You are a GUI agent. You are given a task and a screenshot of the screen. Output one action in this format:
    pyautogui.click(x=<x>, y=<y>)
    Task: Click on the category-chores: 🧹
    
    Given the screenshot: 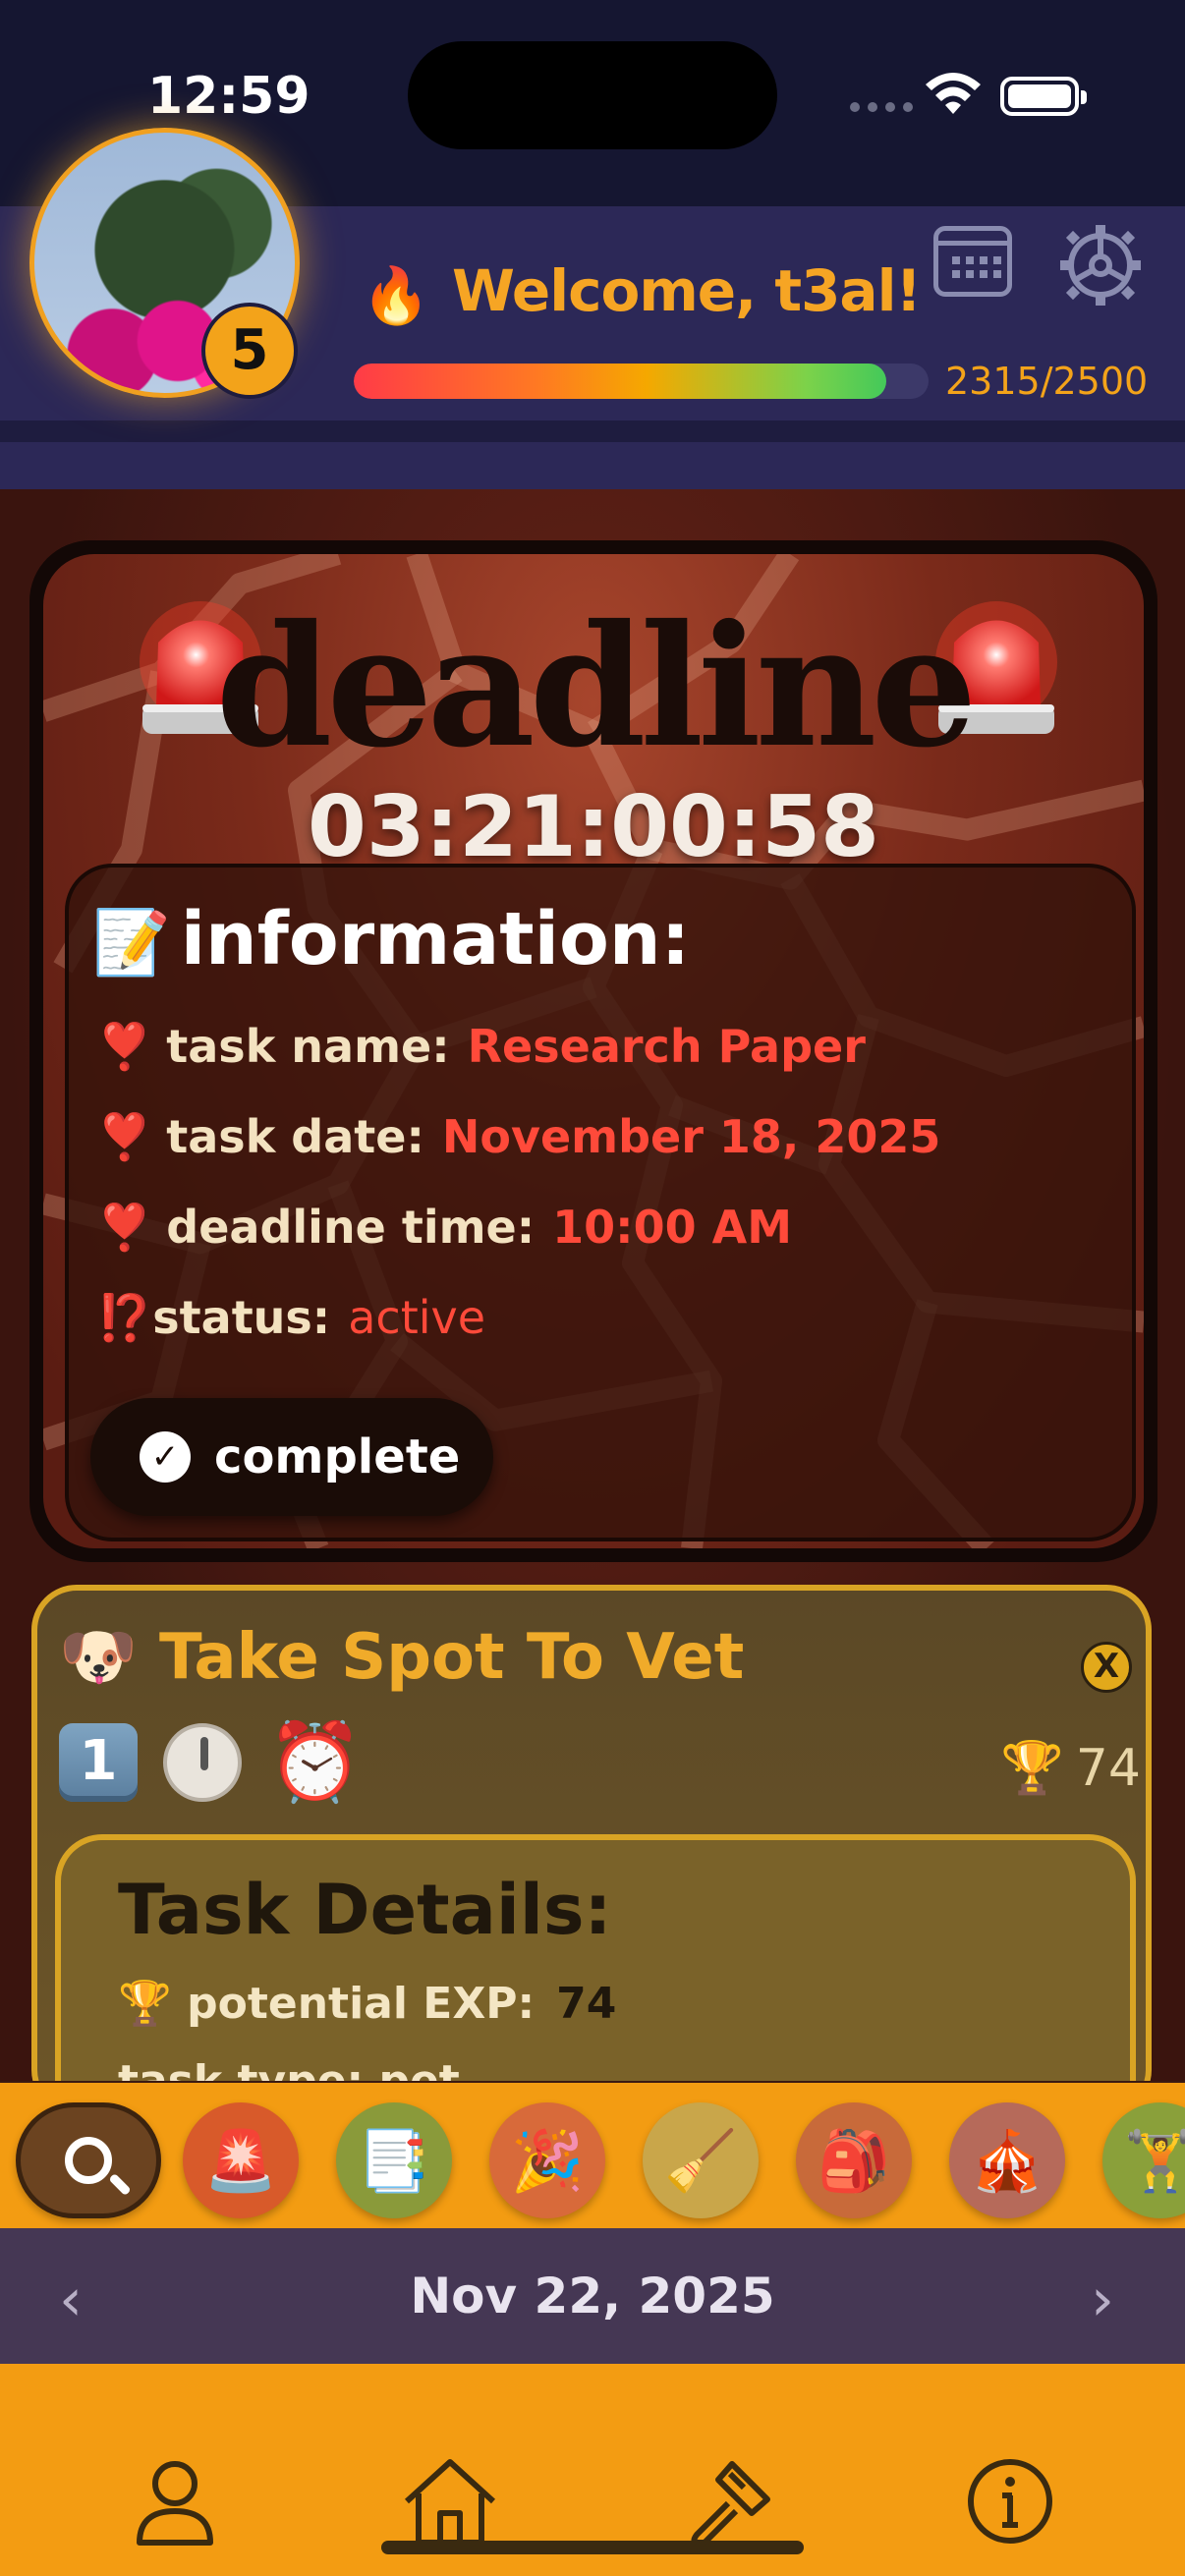 What is the action you would take?
    pyautogui.click(x=701, y=2160)
    